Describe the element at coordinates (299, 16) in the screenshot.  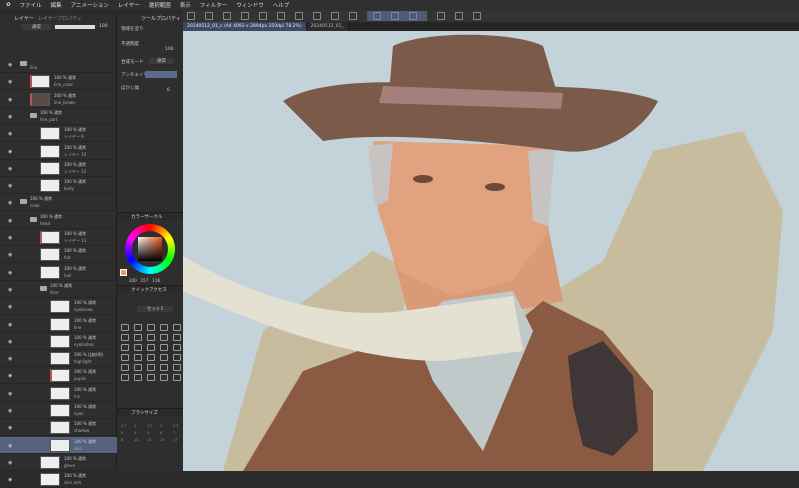
I see `fill-icon` at that location.